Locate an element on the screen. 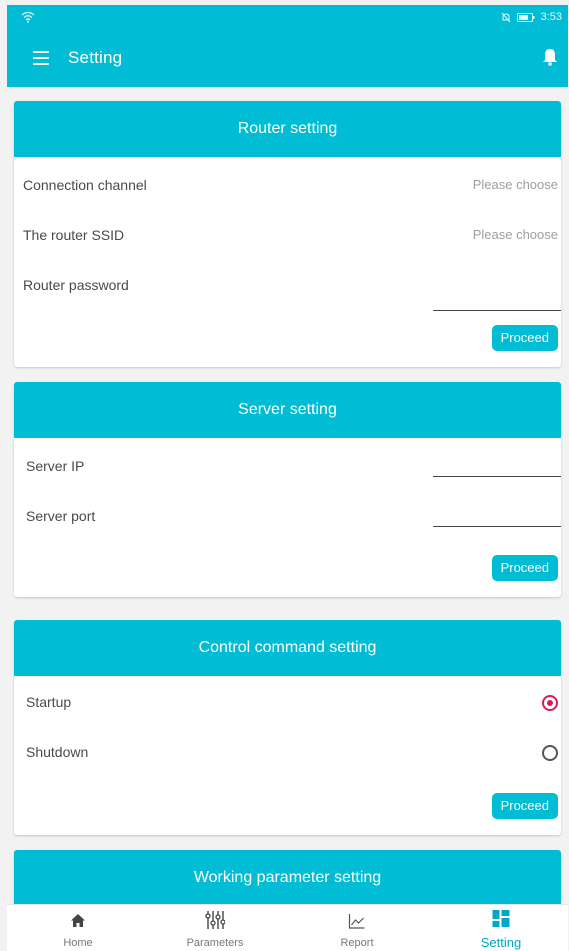 Image resolution: width=569 pixels, height=951 pixels. mute-icon is located at coordinates (505, 17).